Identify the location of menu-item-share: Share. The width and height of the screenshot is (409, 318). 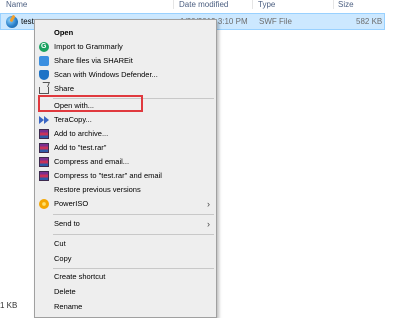
(125, 89).